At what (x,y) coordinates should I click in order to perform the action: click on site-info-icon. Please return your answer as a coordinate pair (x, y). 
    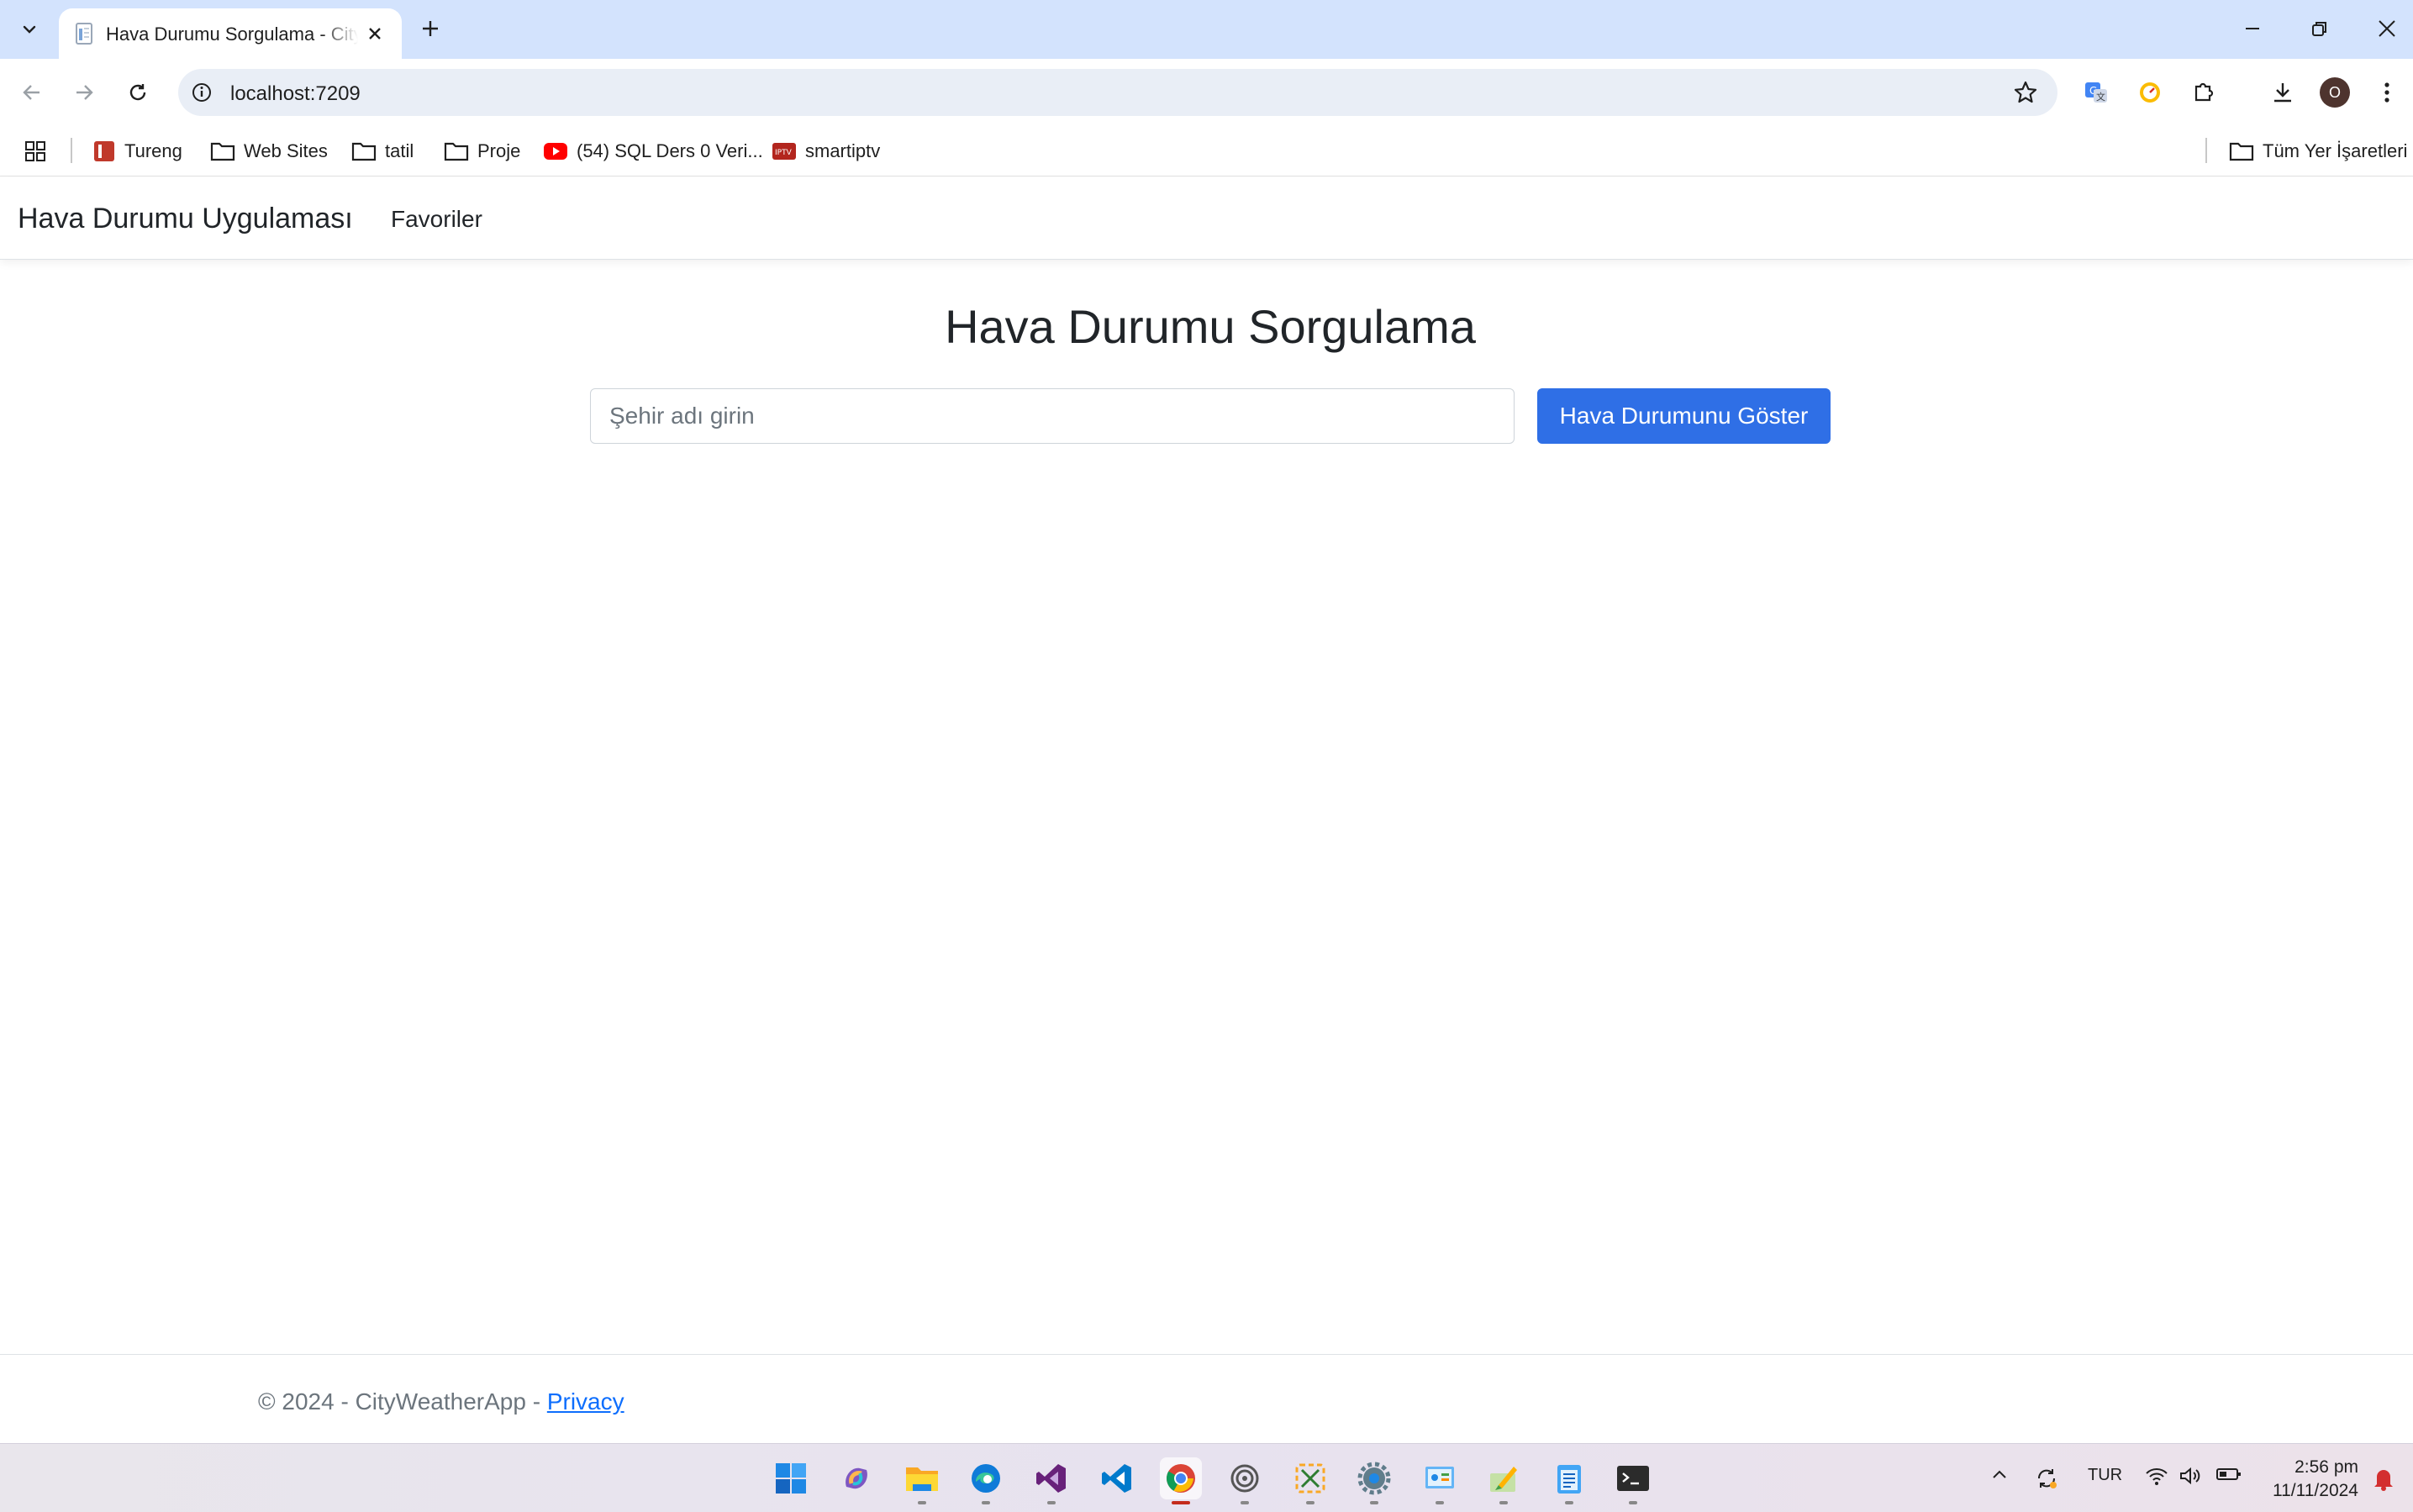
    Looking at the image, I should click on (202, 93).